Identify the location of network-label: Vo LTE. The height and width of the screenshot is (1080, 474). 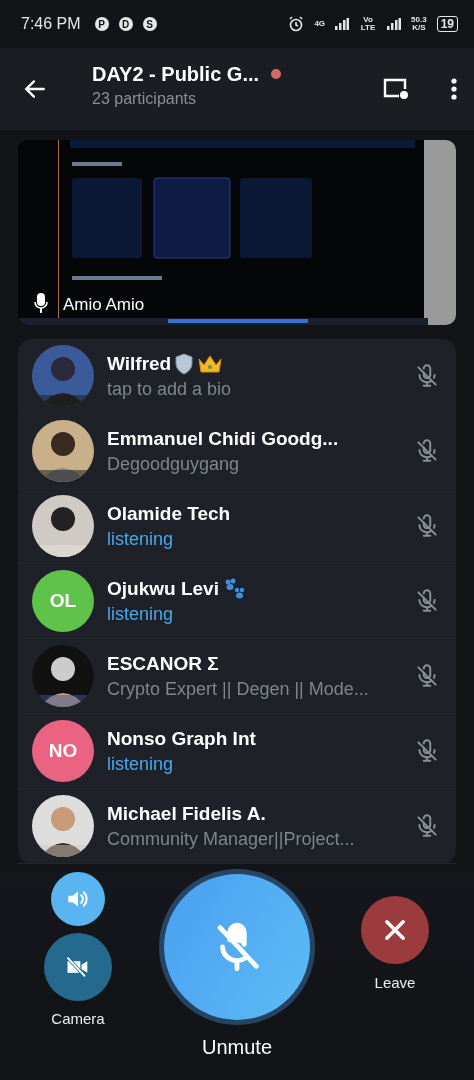
(368, 24).